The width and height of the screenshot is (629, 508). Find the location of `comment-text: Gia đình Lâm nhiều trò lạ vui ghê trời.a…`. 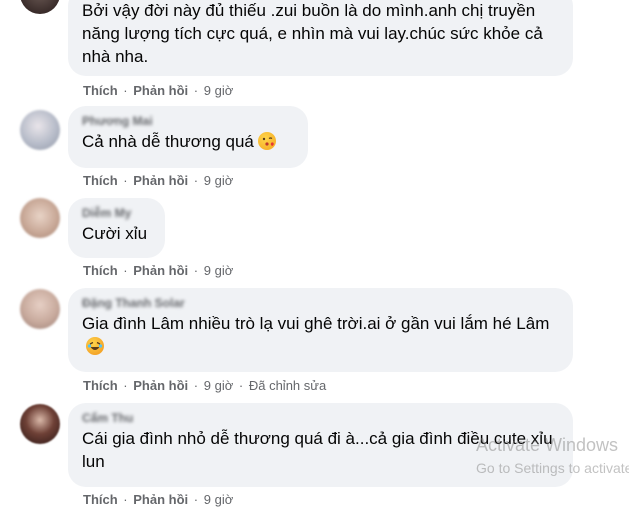

comment-text: Gia đình Lâm nhiều trò lạ vui ghê trời.a… is located at coordinates (316, 323).